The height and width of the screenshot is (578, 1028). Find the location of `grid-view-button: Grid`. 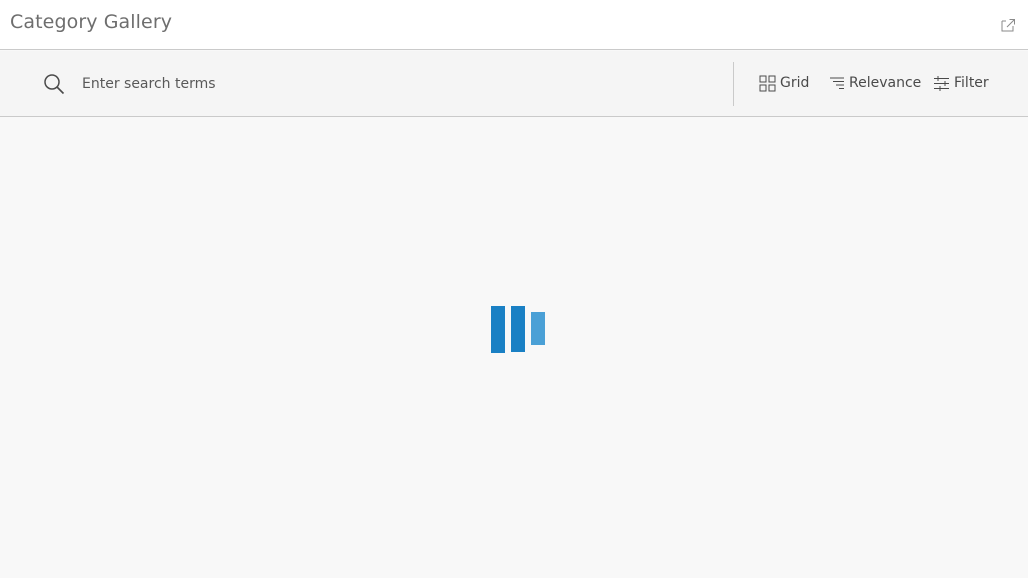

grid-view-button: Grid is located at coordinates (784, 83).